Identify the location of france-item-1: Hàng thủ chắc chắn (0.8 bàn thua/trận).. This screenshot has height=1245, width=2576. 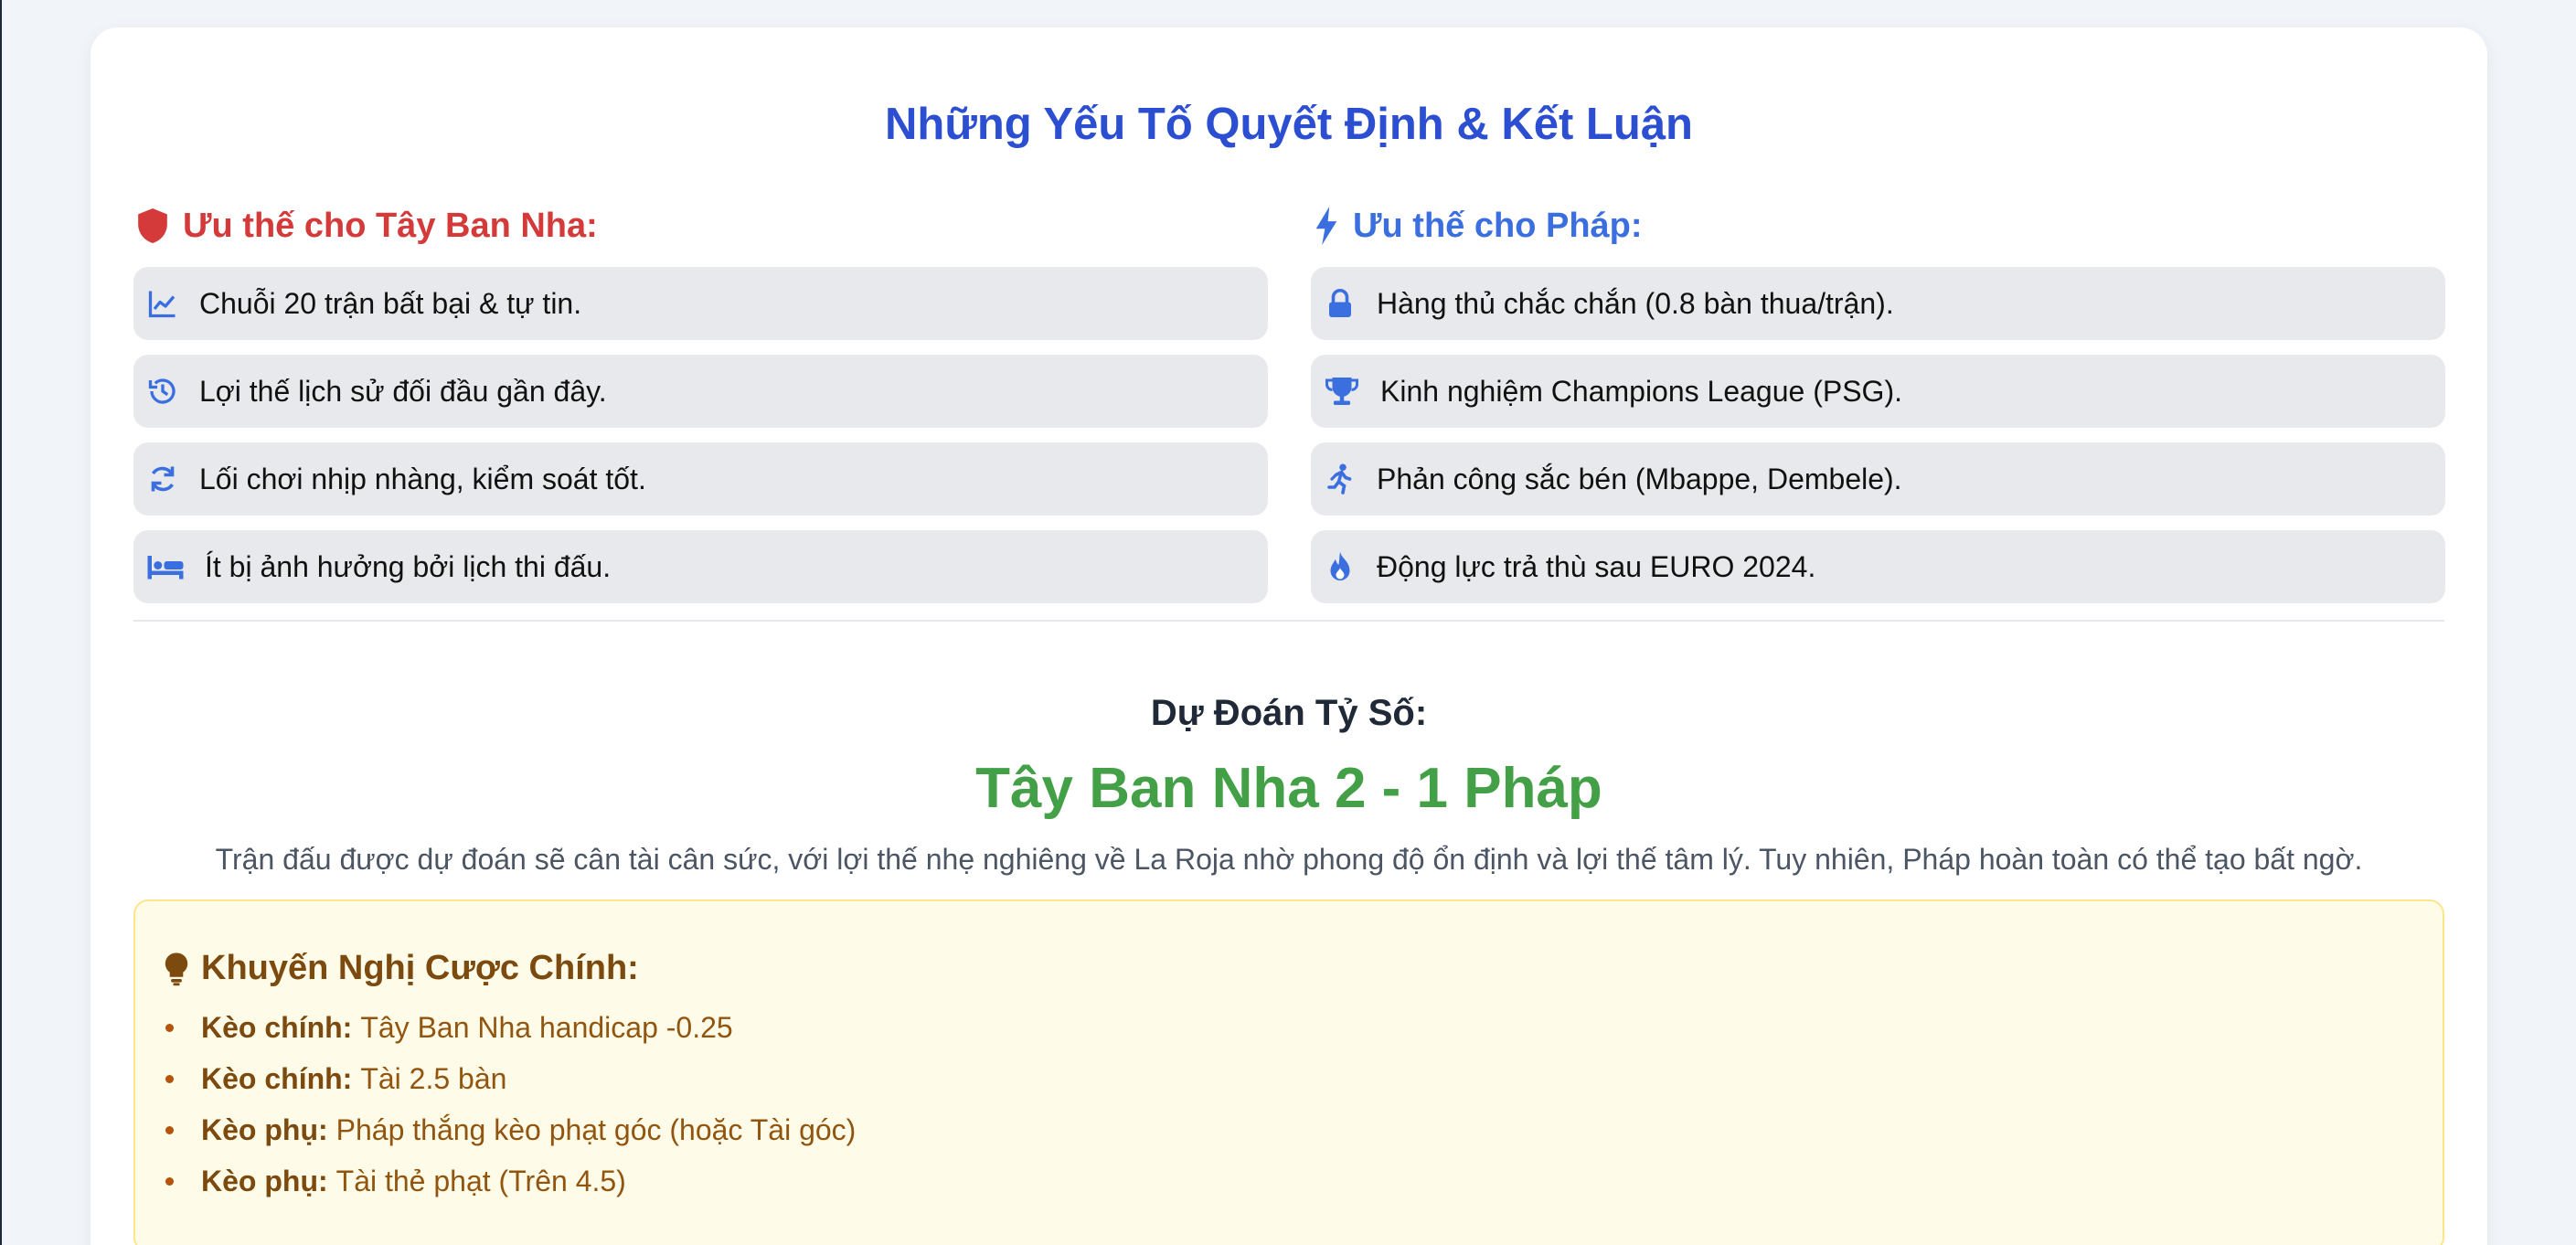
(1878, 303).